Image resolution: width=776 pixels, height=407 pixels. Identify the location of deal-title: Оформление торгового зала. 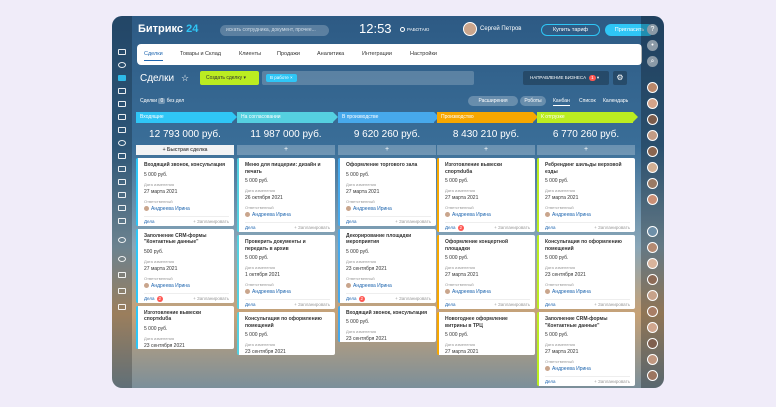
(388, 165).